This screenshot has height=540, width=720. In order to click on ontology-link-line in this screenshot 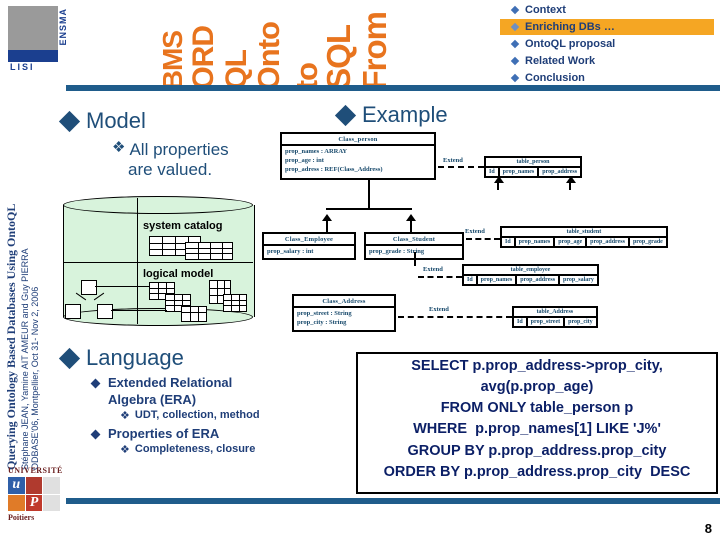, I will do `click(122, 286)`.